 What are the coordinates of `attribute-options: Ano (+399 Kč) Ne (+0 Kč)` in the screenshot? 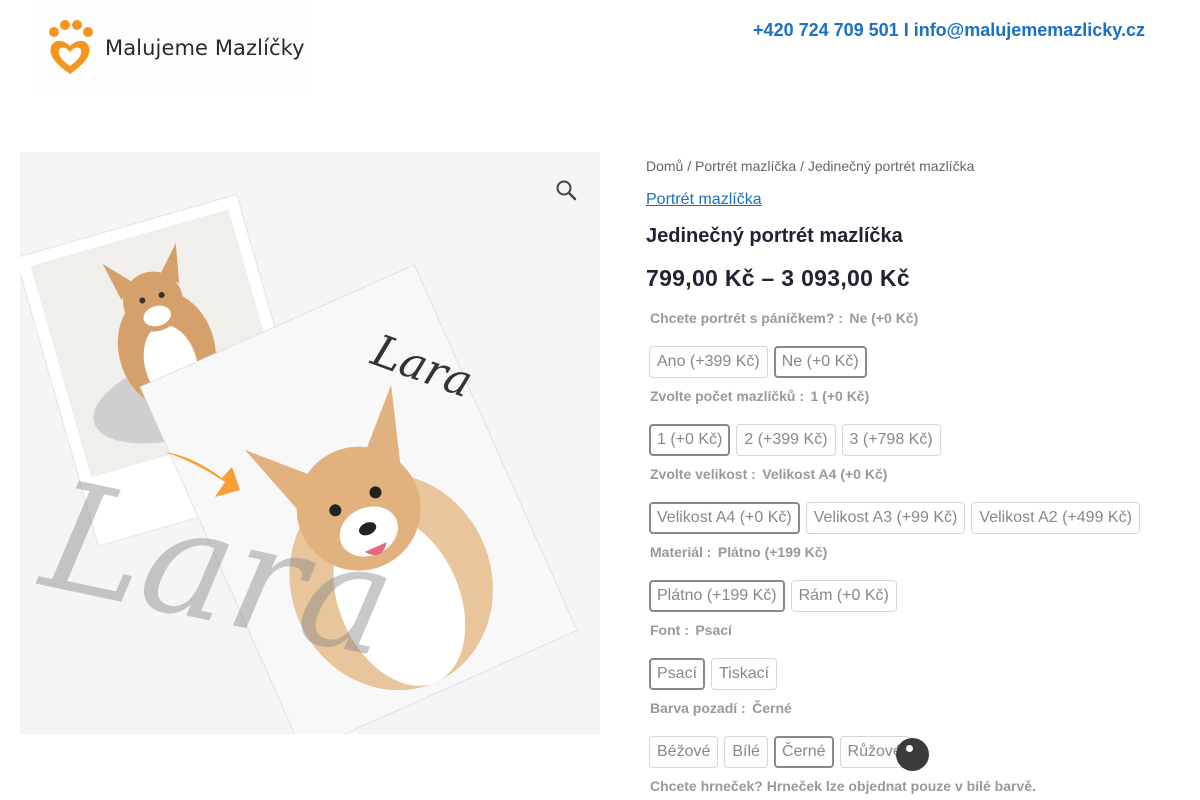 It's located at (758, 362).